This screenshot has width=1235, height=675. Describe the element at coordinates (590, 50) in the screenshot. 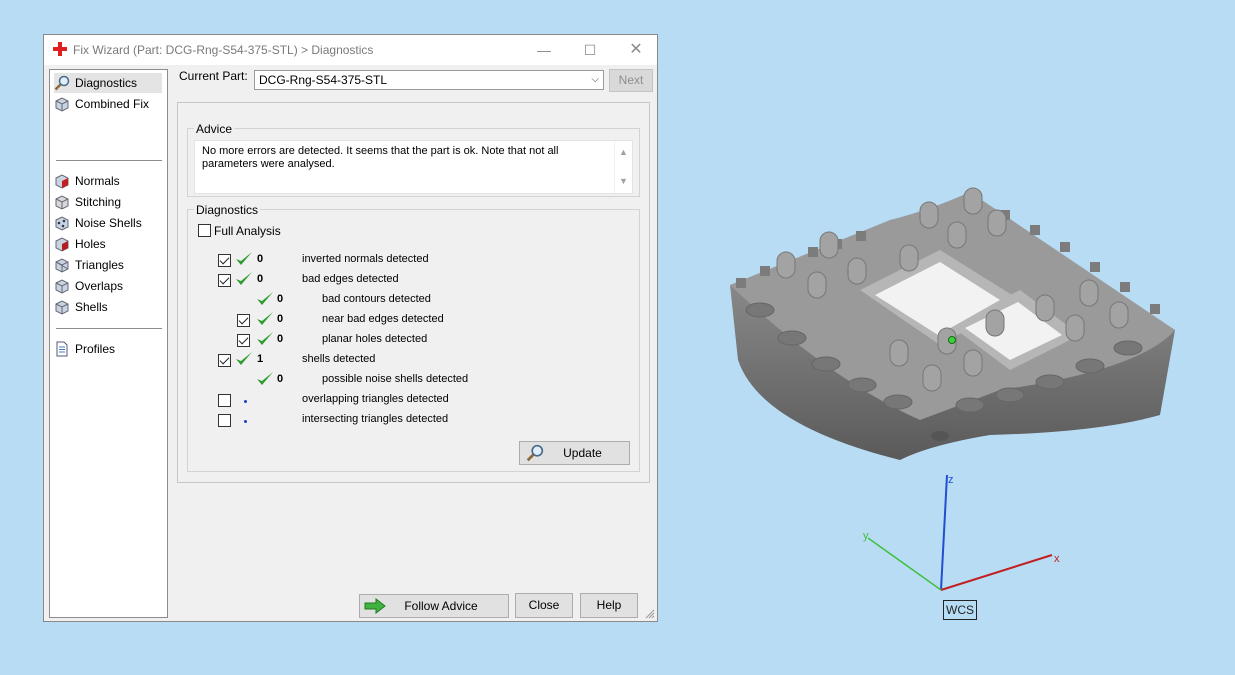

I see `maximize-button: ☐` at that location.